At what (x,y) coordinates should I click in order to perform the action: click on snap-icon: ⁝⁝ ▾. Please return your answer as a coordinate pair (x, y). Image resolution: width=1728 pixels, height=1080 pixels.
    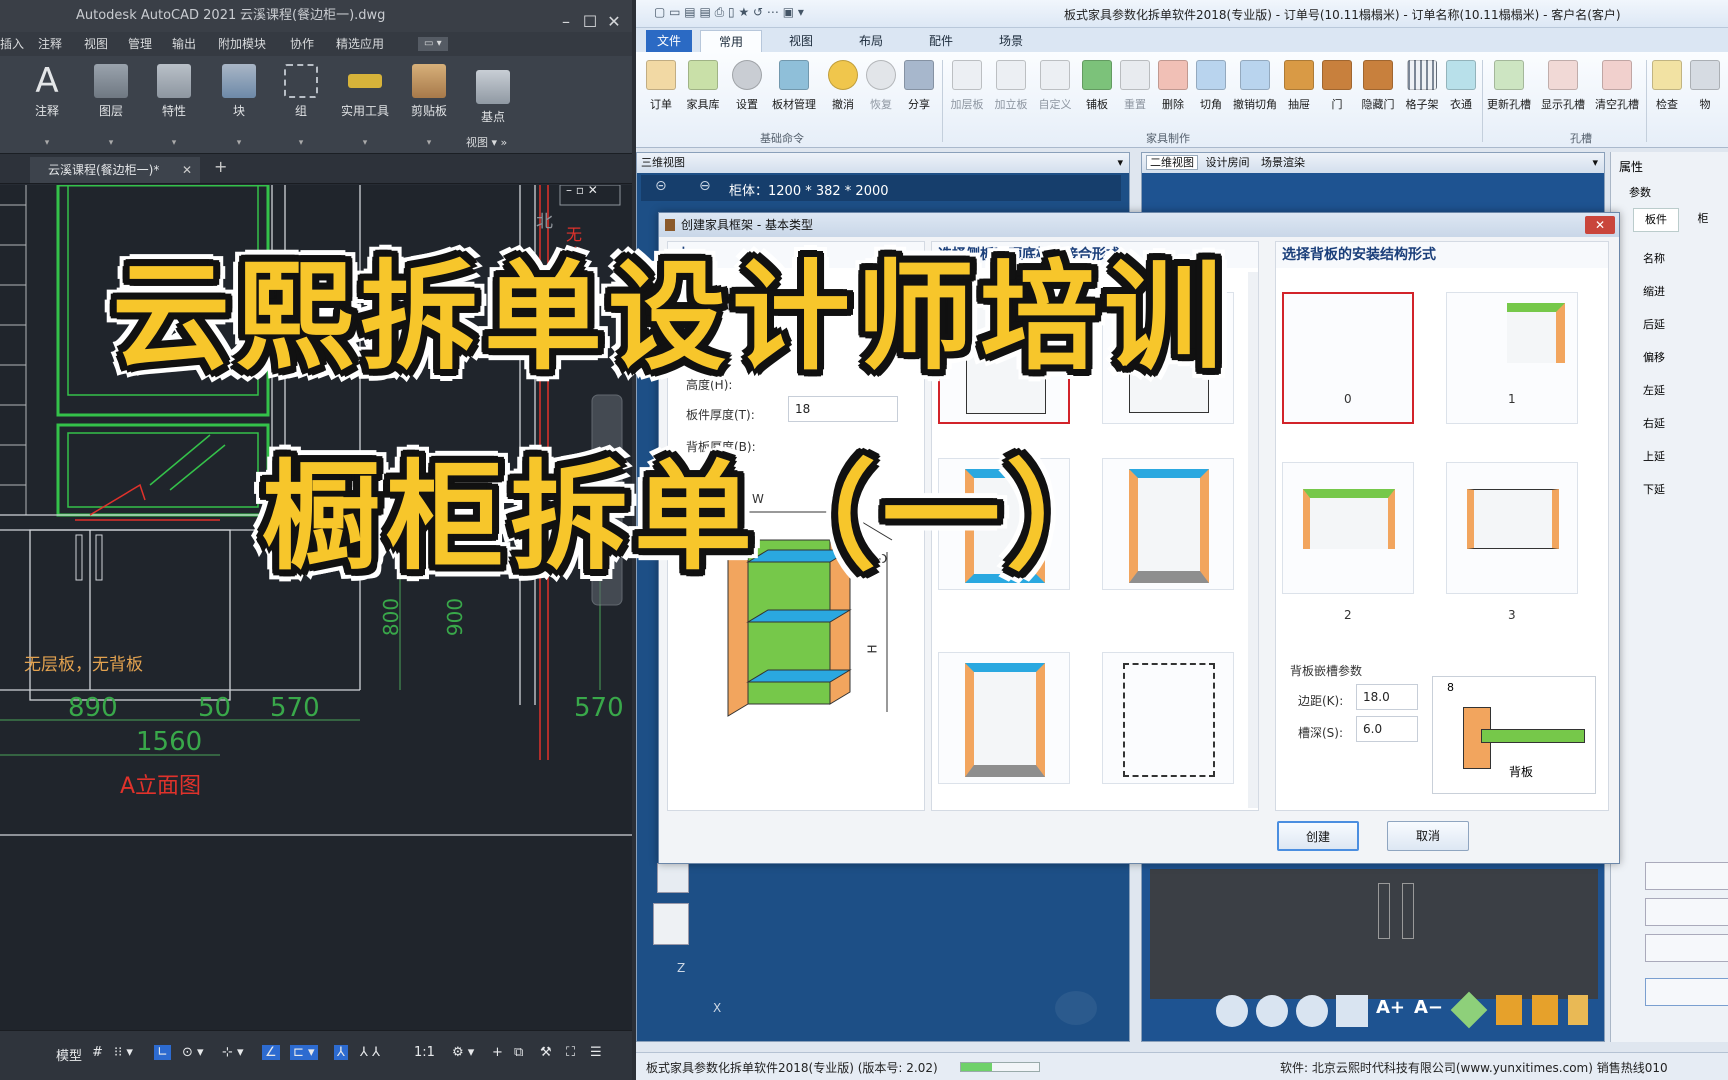
    Looking at the image, I should click on (123, 1052).